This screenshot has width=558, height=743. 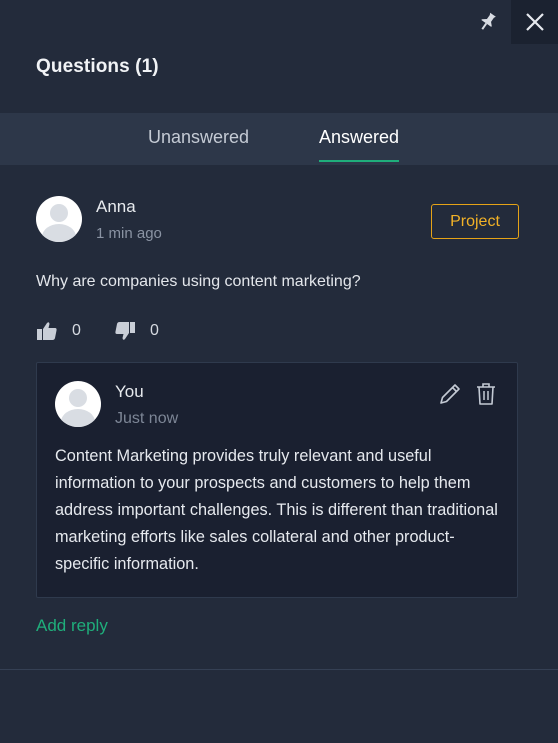 I want to click on pin-icon, so click(x=488, y=21).